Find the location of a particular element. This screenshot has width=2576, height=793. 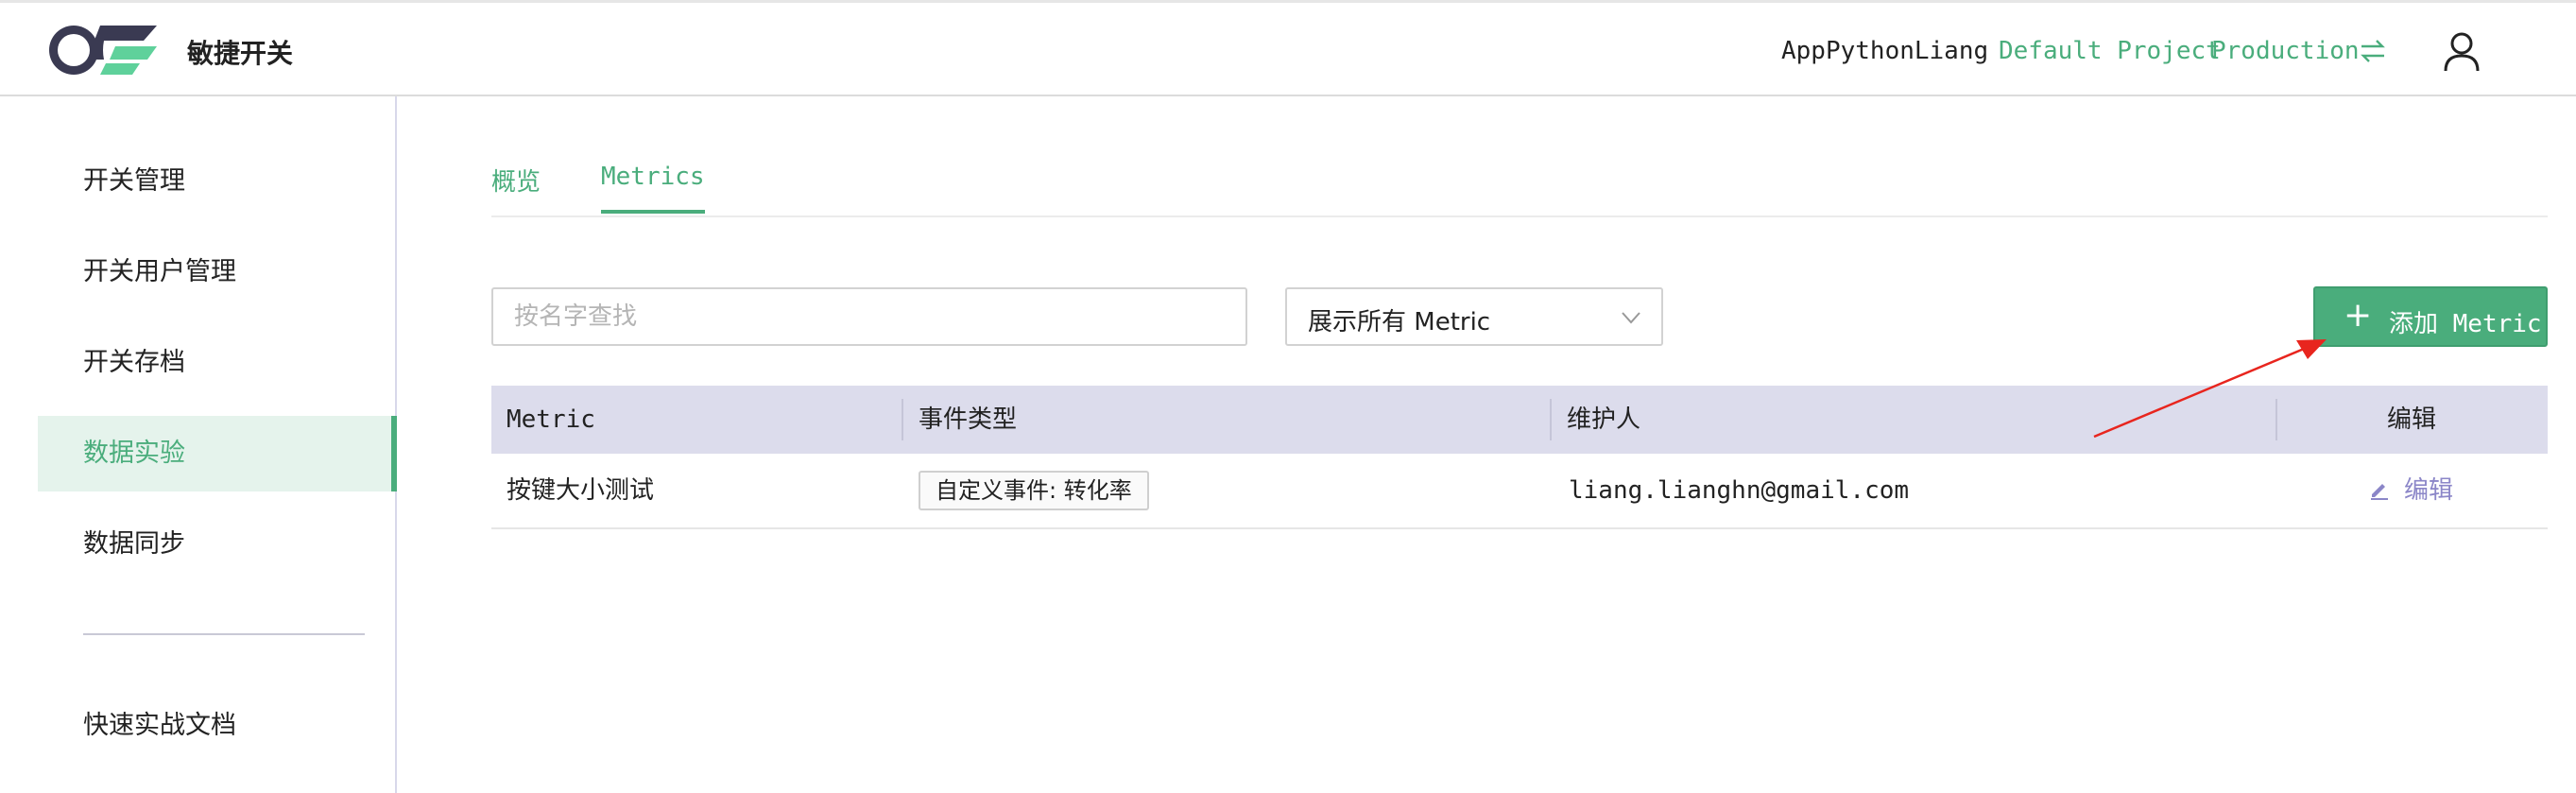

column-header-edit: 编辑 is located at coordinates (2412, 419).